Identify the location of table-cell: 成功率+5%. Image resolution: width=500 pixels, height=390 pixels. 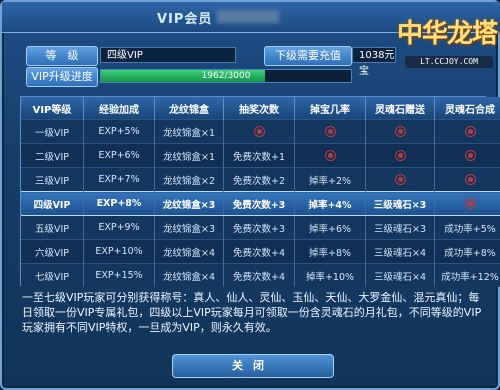
(467, 227).